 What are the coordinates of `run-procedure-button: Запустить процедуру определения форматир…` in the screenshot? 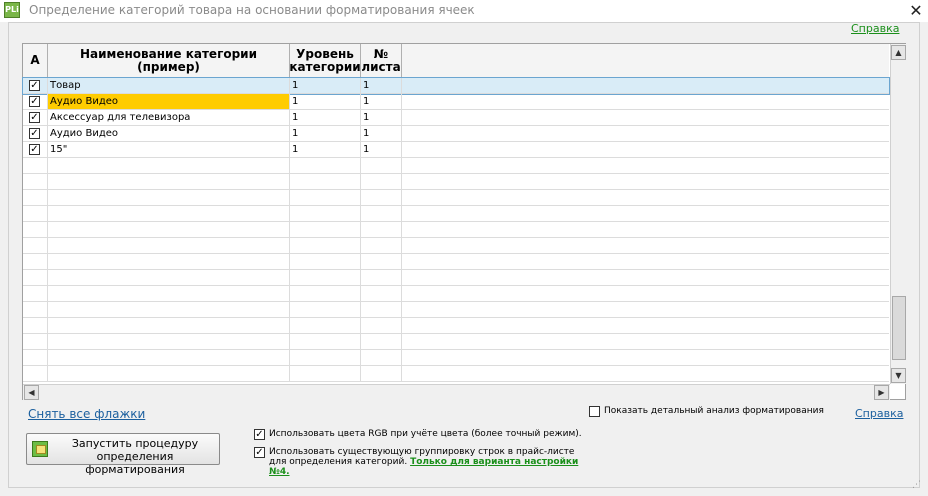 It's located at (123, 454).